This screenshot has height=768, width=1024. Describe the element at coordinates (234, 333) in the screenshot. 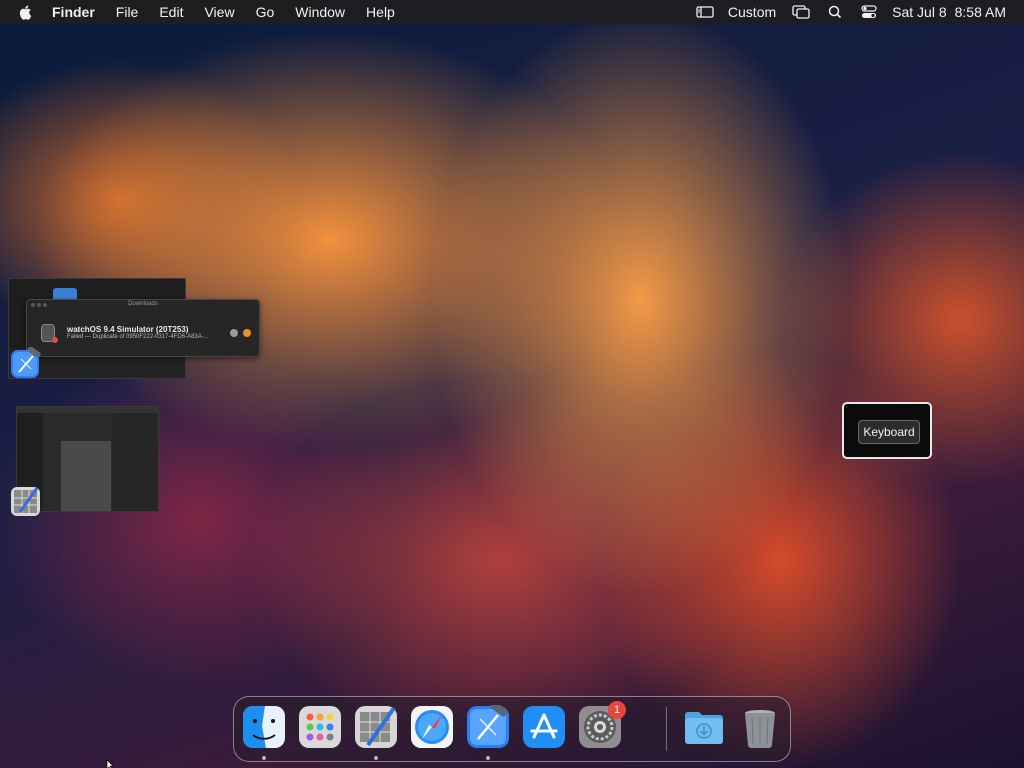

I see `download-info-button` at that location.